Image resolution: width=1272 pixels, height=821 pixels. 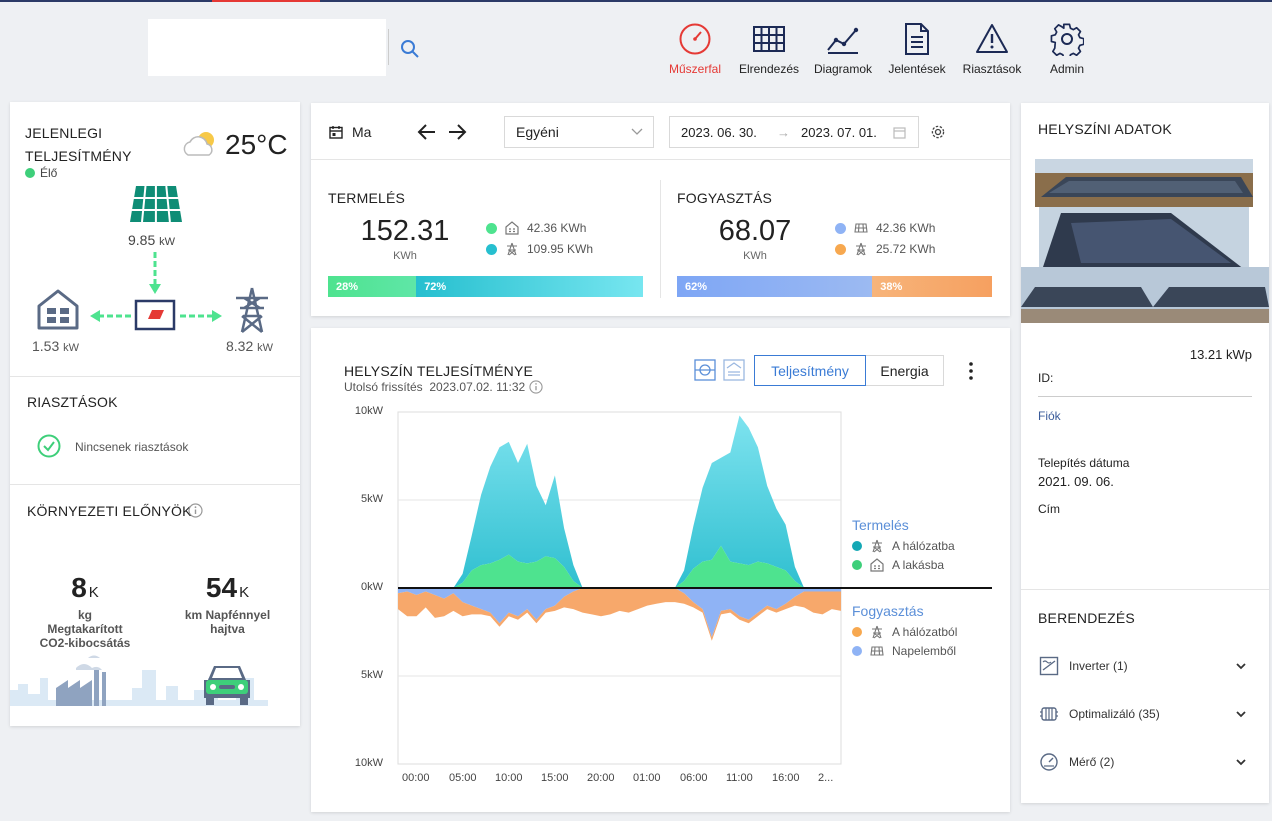 What do you see at coordinates (783, 132) in the screenshot?
I see `date-range-arrow: →` at bounding box center [783, 132].